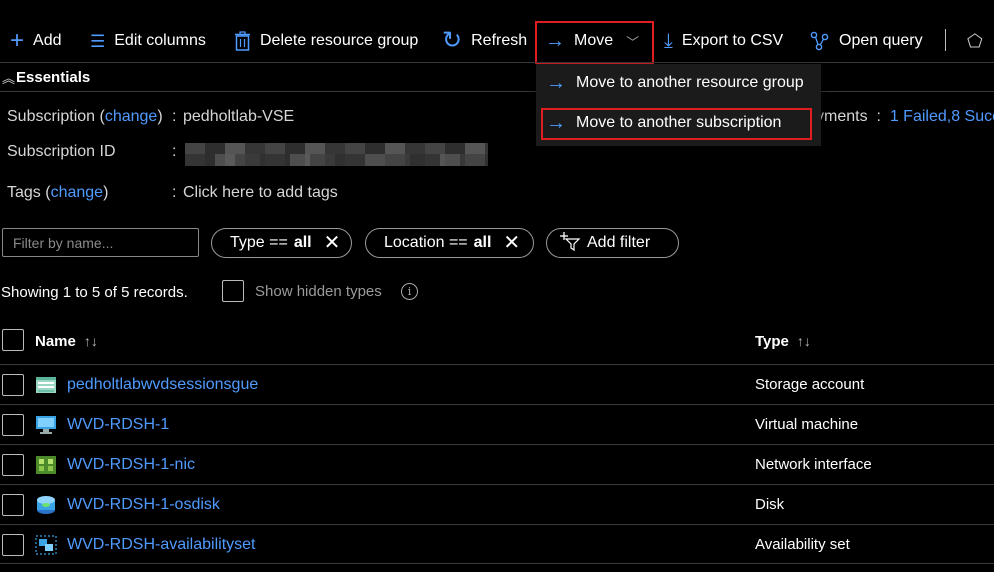 Image resolution: width=994 pixels, height=572 pixels. What do you see at coordinates (339, 40) in the screenshot?
I see `delete-resource-group-label: Delete resource group` at bounding box center [339, 40].